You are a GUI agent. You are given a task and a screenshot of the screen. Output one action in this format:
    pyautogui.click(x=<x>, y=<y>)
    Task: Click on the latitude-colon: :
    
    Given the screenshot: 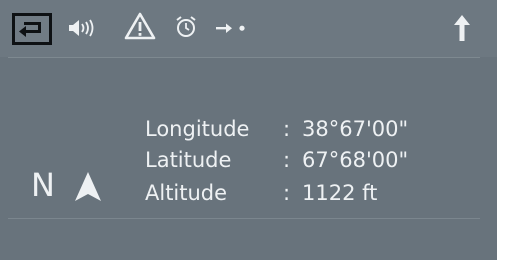 What is the action you would take?
    pyautogui.click(x=287, y=160)
    